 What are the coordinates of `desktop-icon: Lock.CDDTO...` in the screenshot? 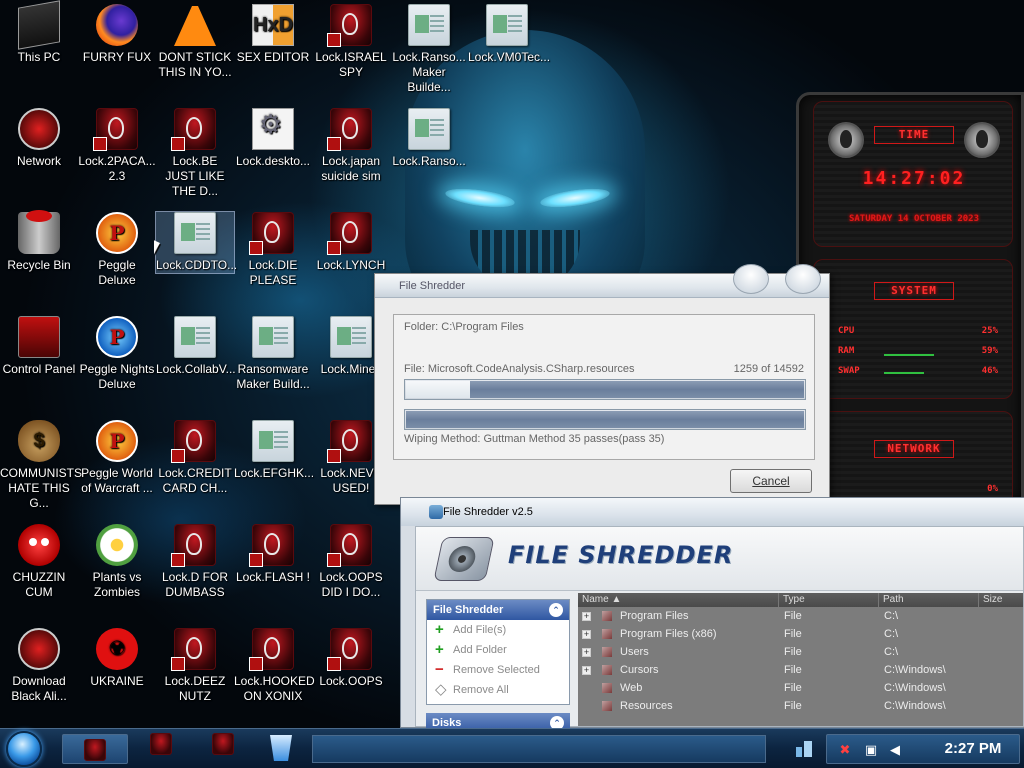 It's located at (196, 242).